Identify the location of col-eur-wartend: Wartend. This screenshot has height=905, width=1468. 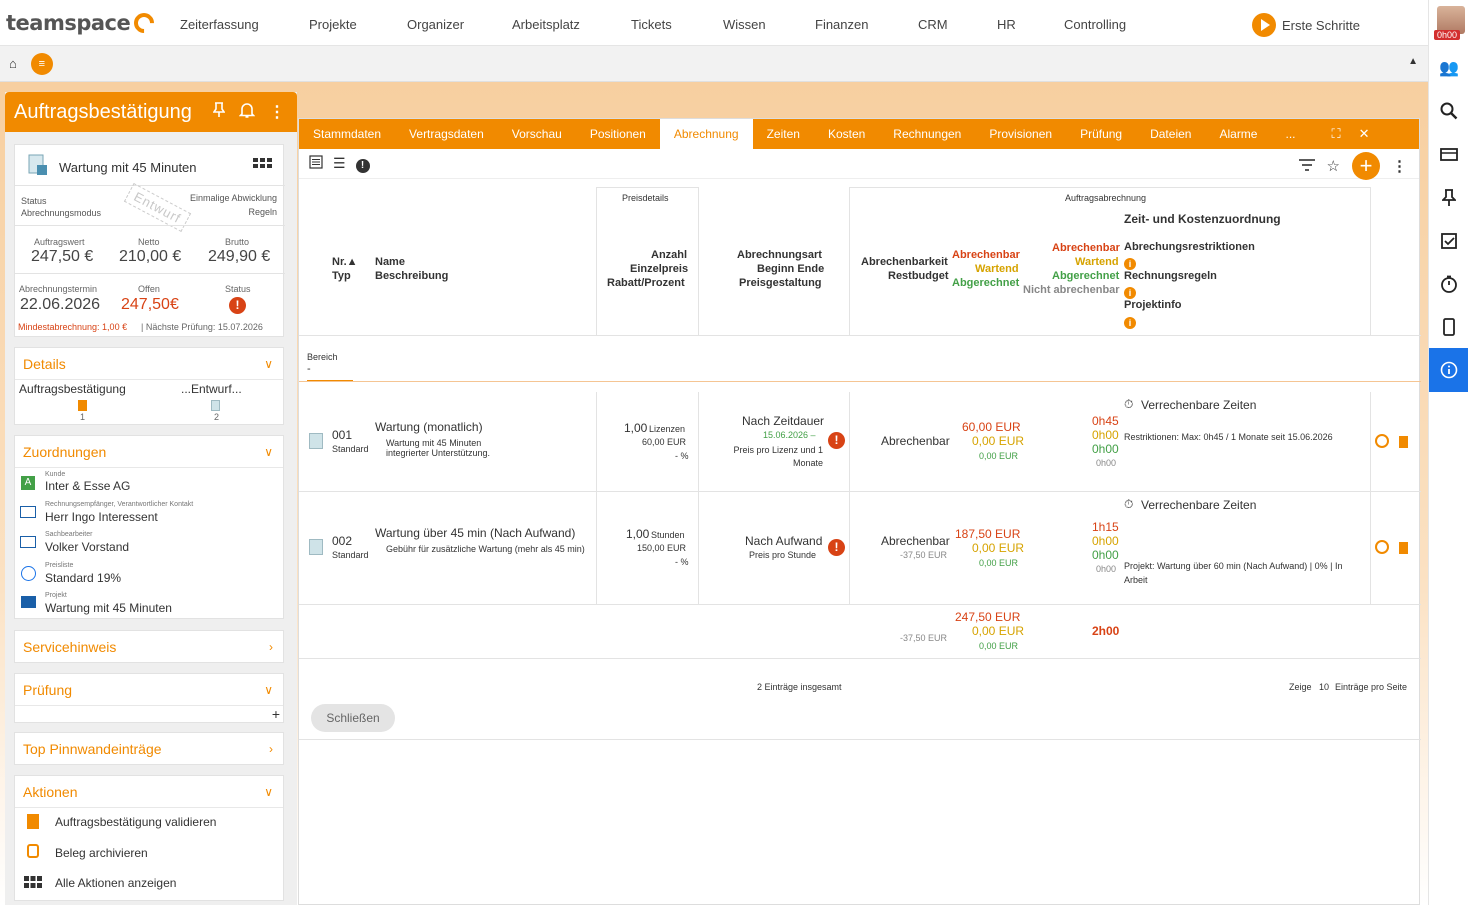
(997, 269).